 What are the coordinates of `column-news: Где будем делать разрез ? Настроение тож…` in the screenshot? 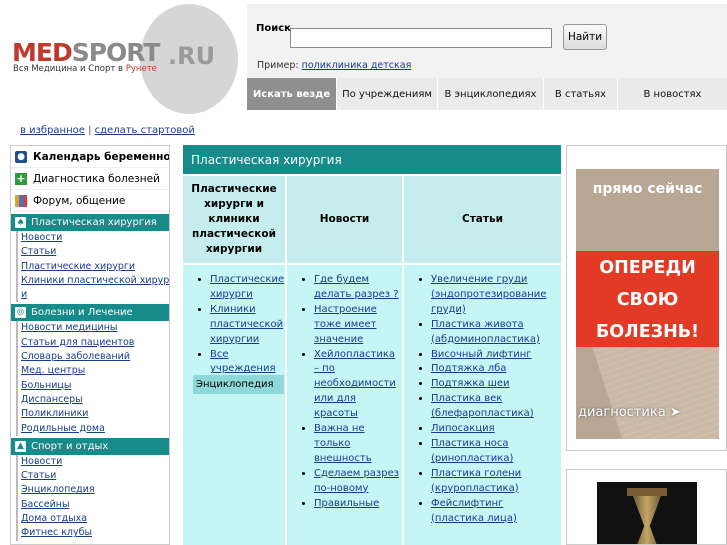 It's located at (345, 404).